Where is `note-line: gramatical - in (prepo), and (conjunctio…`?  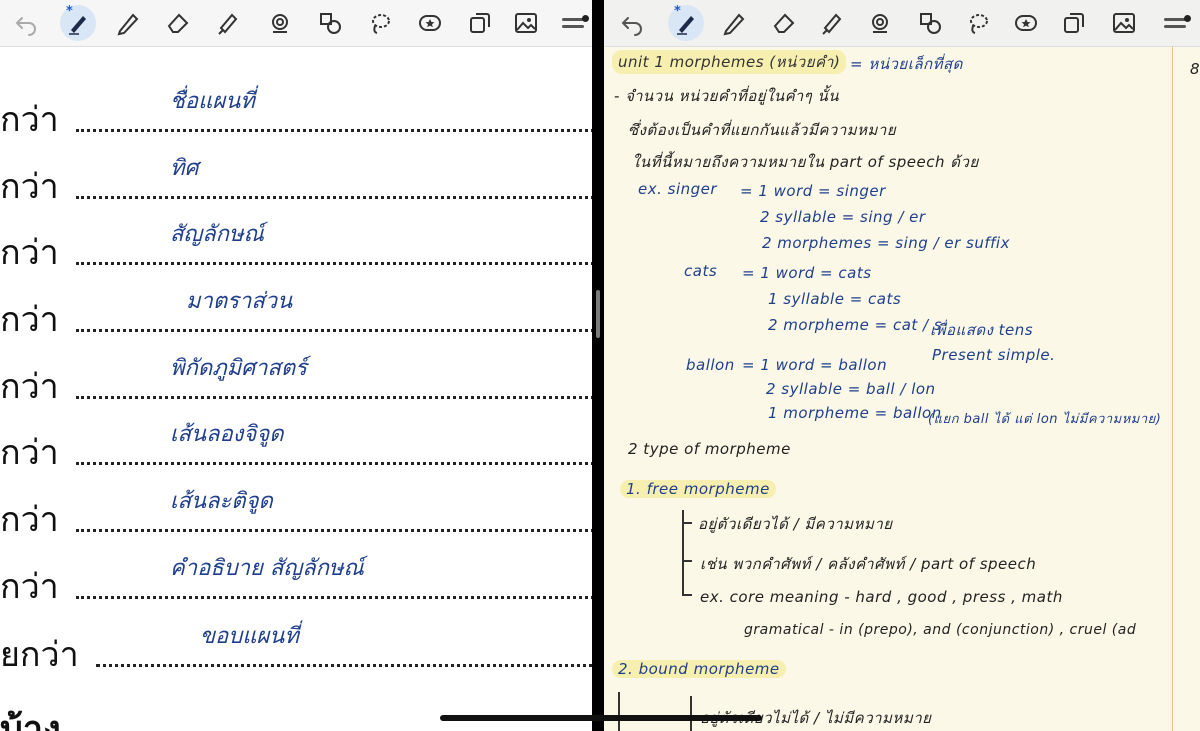
note-line: gramatical - in (prepo), and (conjunctio… is located at coordinates (940, 630).